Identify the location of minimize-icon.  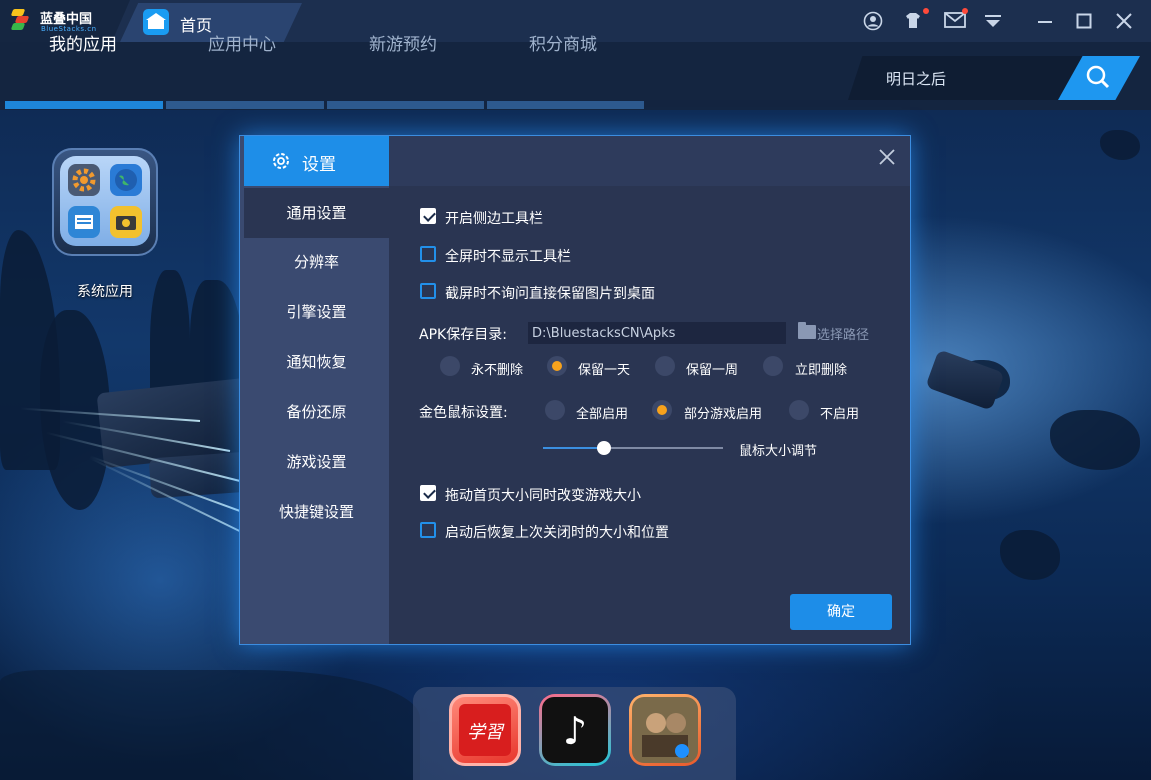
(1045, 21).